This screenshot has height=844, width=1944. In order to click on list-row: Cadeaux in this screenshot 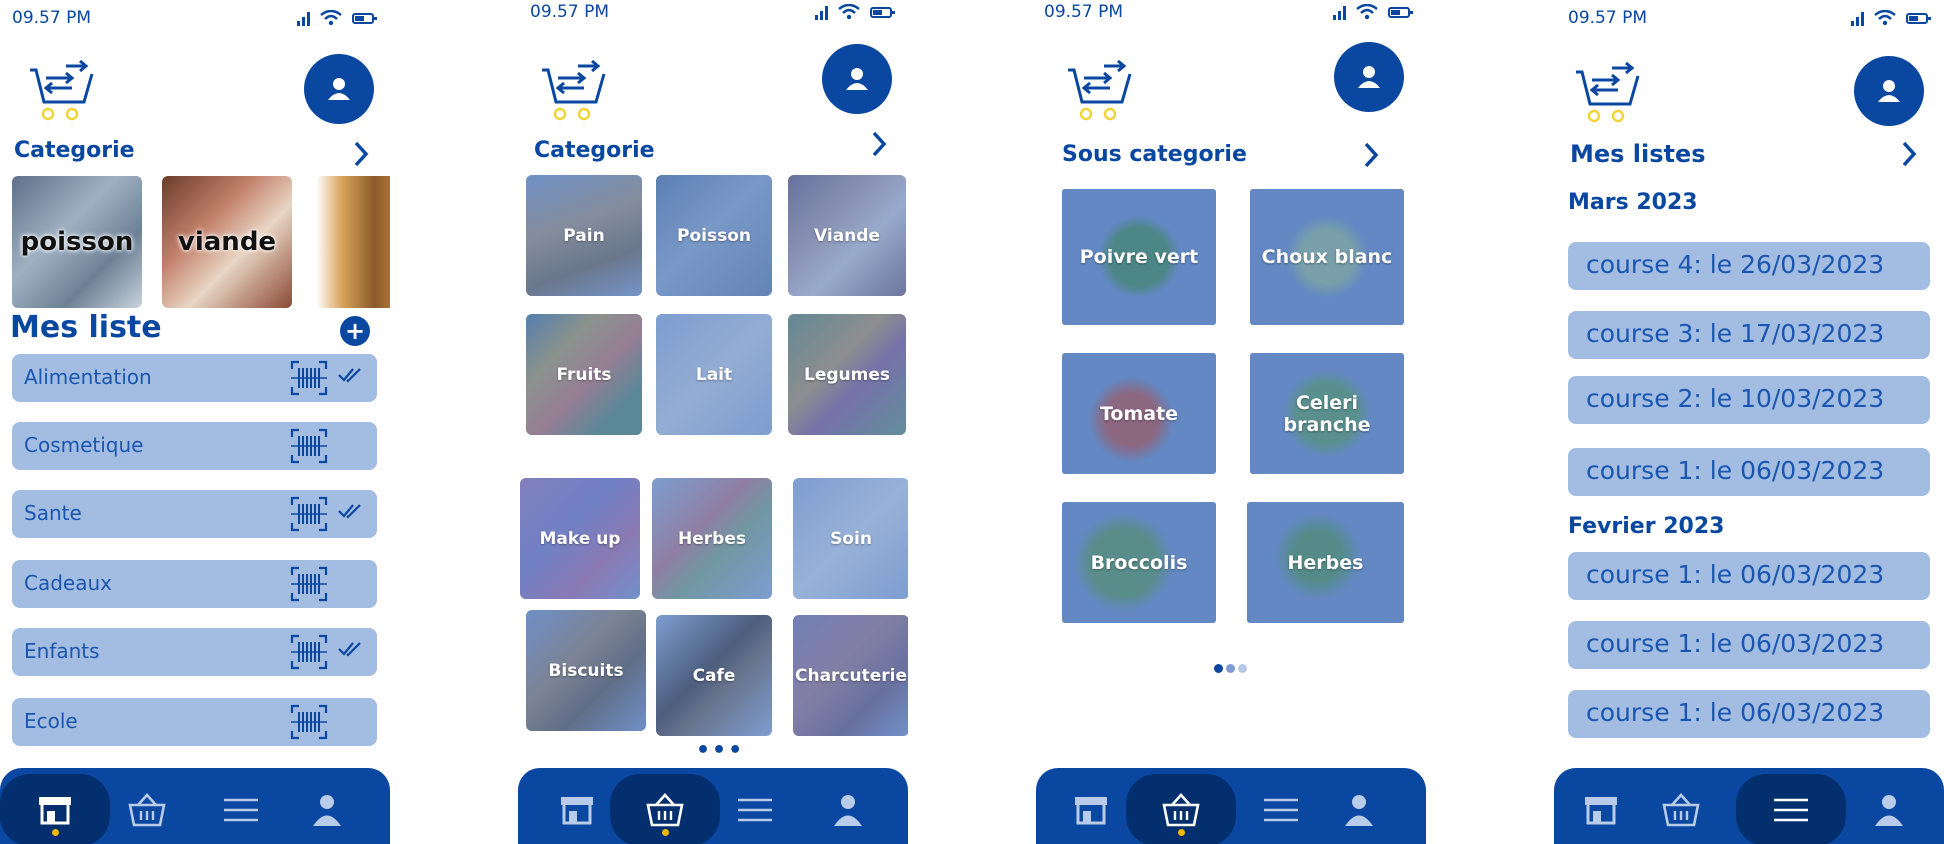, I will do `click(194, 584)`.